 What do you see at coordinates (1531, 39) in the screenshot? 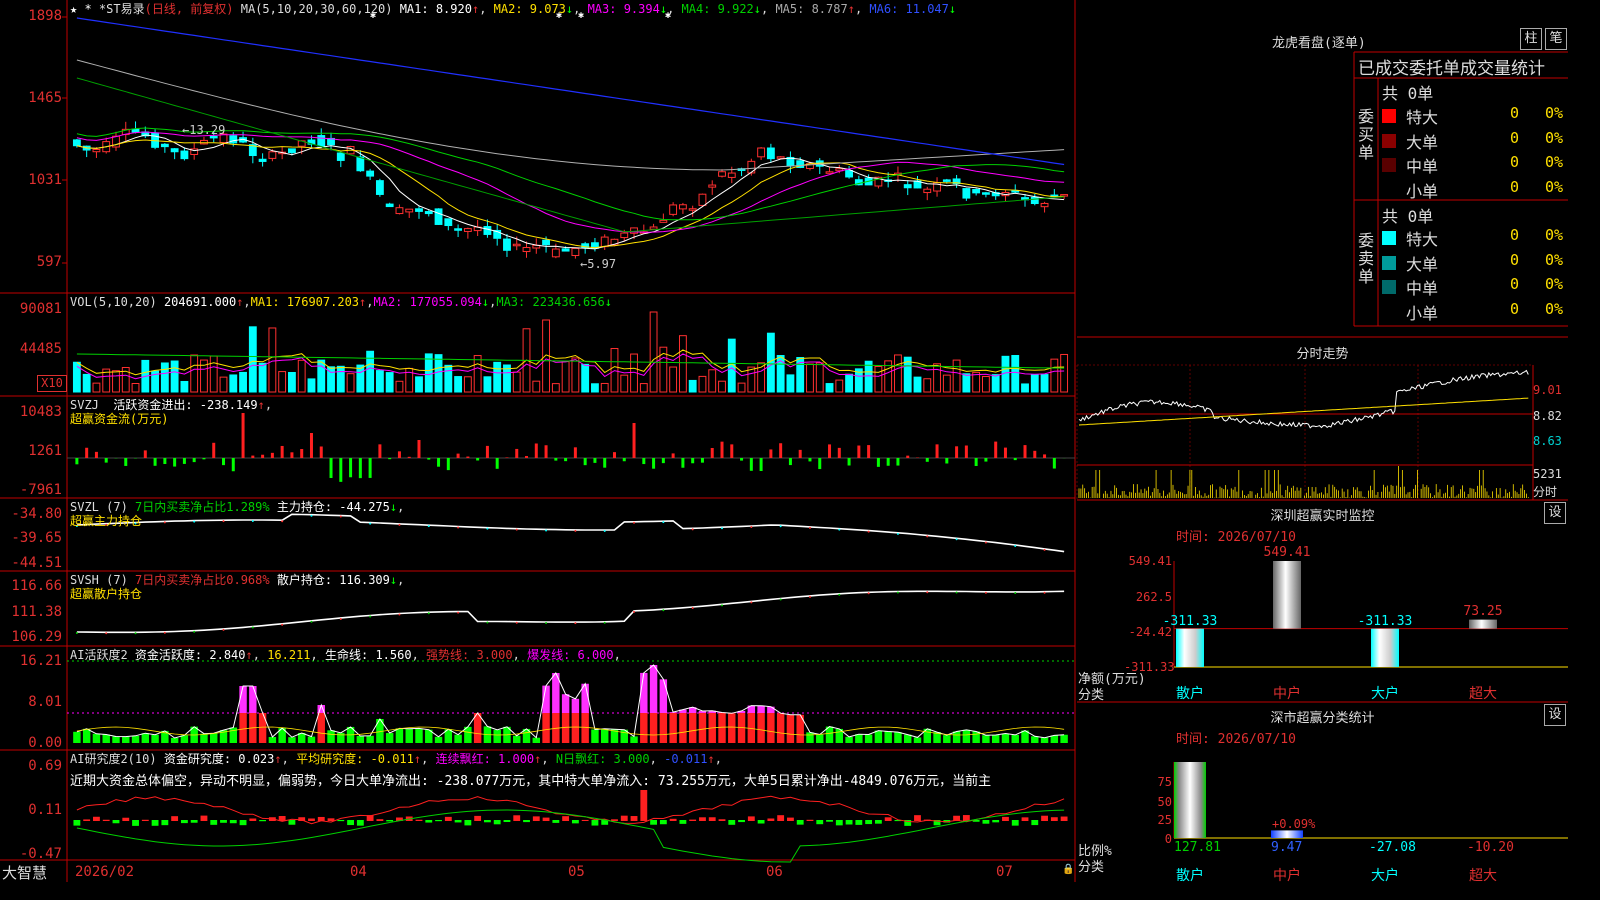
I see `bar-view-button: 柱` at bounding box center [1531, 39].